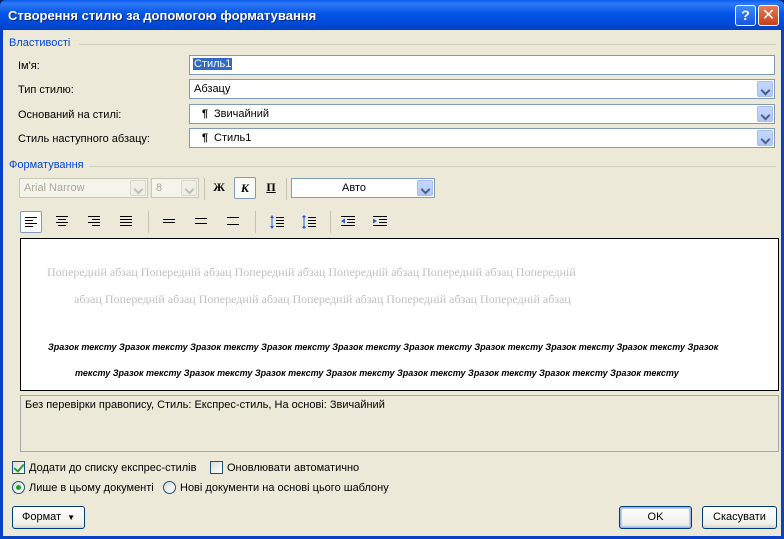  What do you see at coordinates (768, 15) in the screenshot?
I see `close-button: ✕` at bounding box center [768, 15].